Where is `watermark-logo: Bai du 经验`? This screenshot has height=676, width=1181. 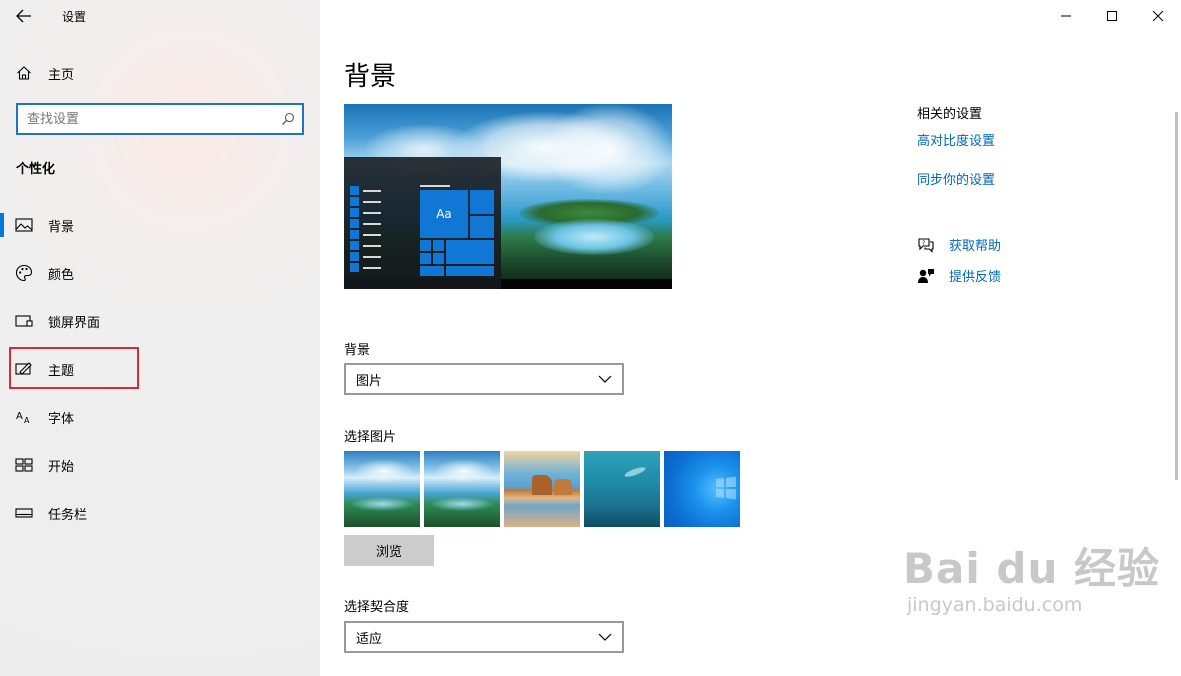
watermark-logo: Bai du 经验 is located at coordinates (1031, 568).